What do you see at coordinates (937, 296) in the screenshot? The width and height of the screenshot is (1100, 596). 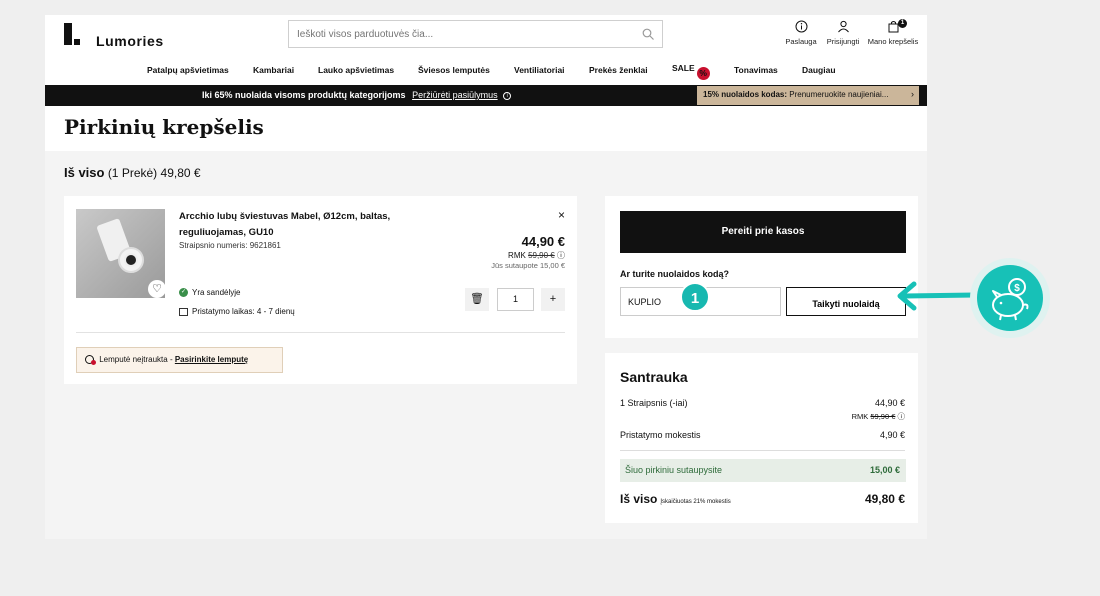 I see `pointer-arrow` at bounding box center [937, 296].